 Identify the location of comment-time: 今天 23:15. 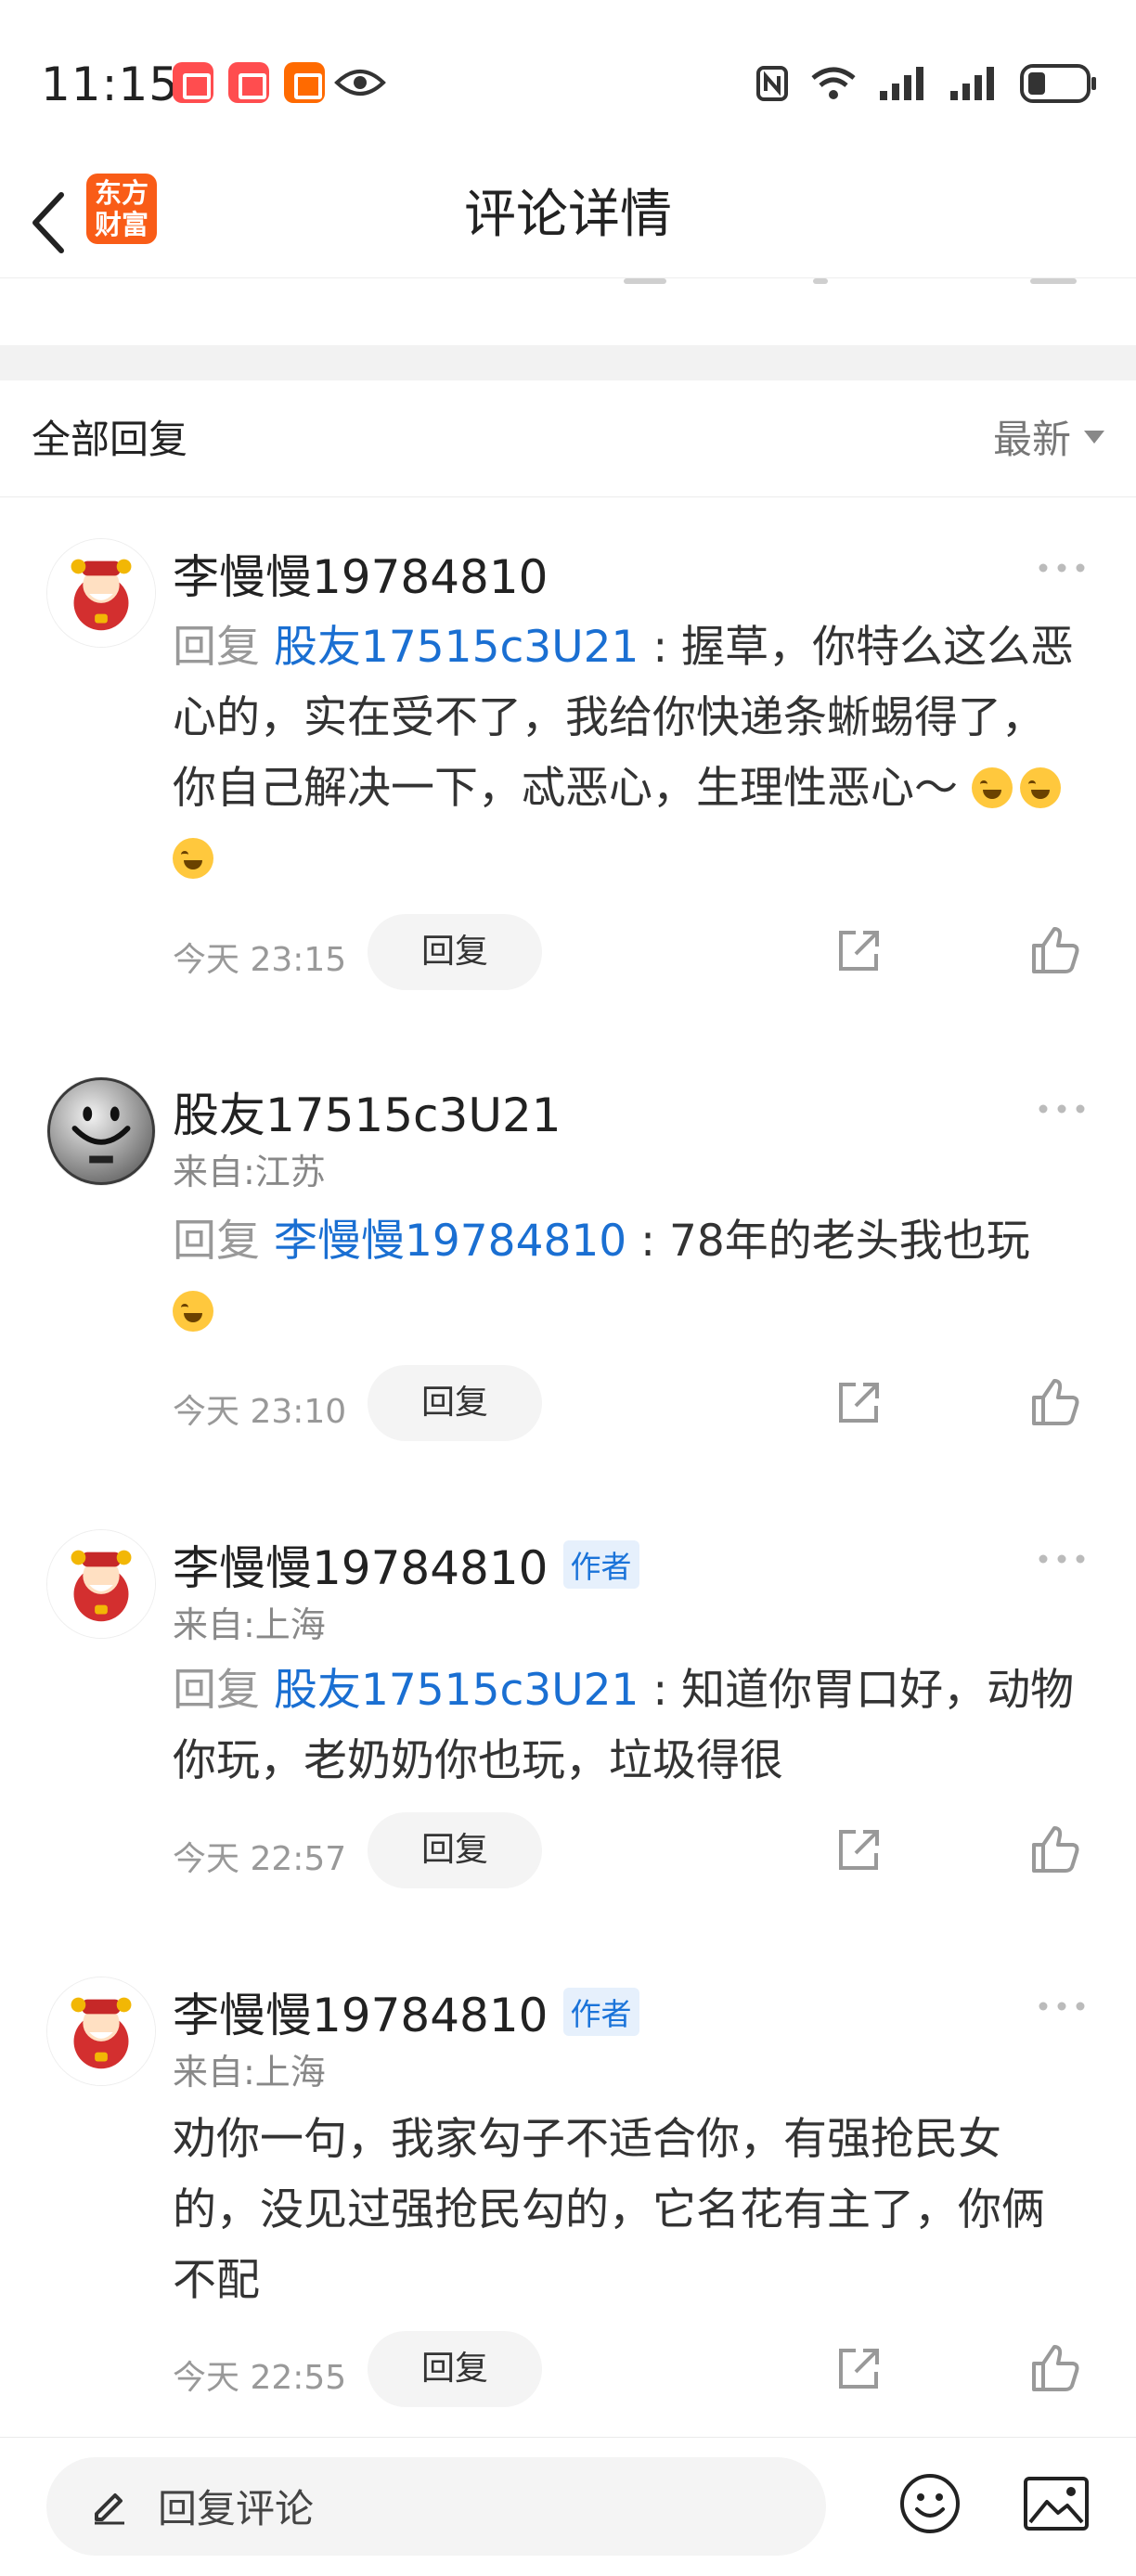
(260, 960).